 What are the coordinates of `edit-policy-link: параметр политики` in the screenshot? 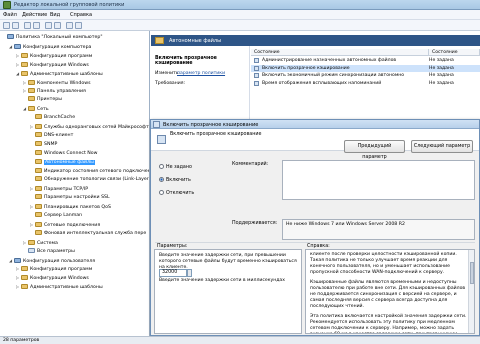 It's located at (201, 73).